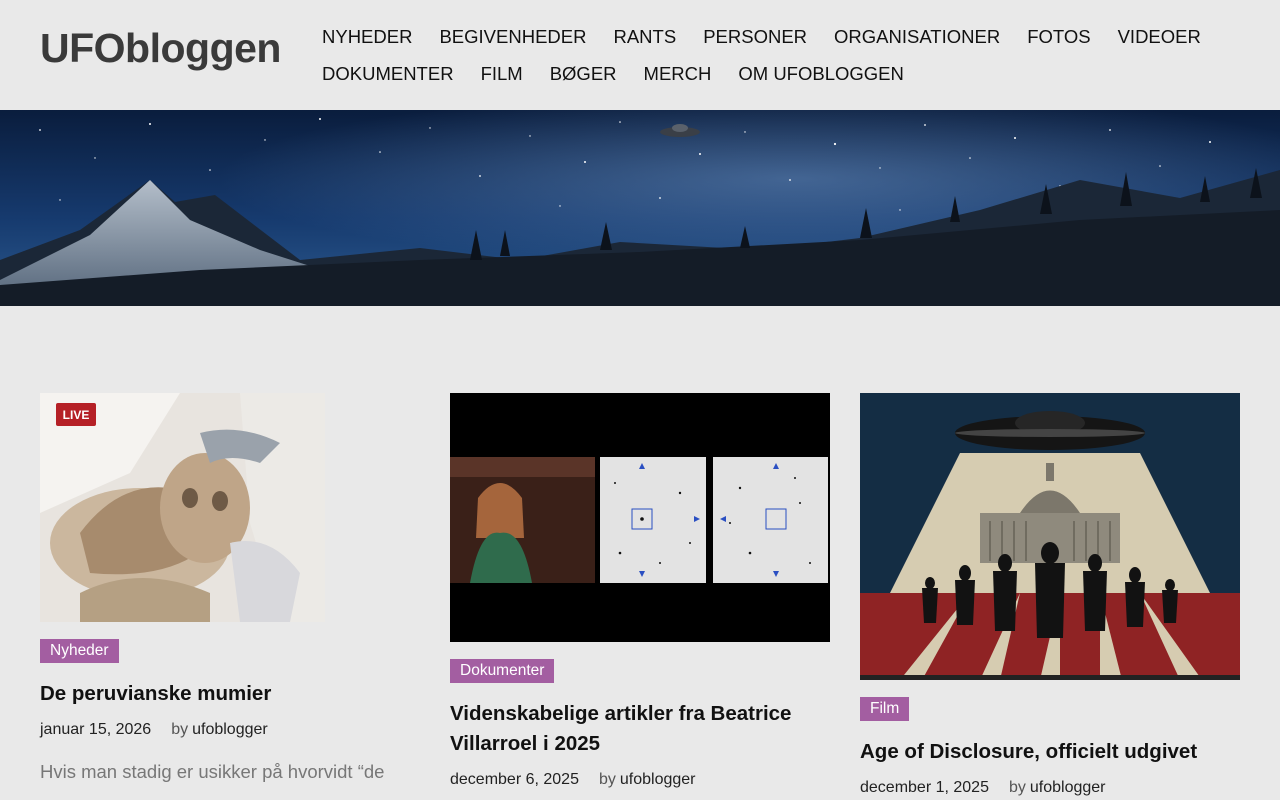  Describe the element at coordinates (1050, 752) in the screenshot. I see `post-title: Age of Disclosure, officielt udgivet` at that location.